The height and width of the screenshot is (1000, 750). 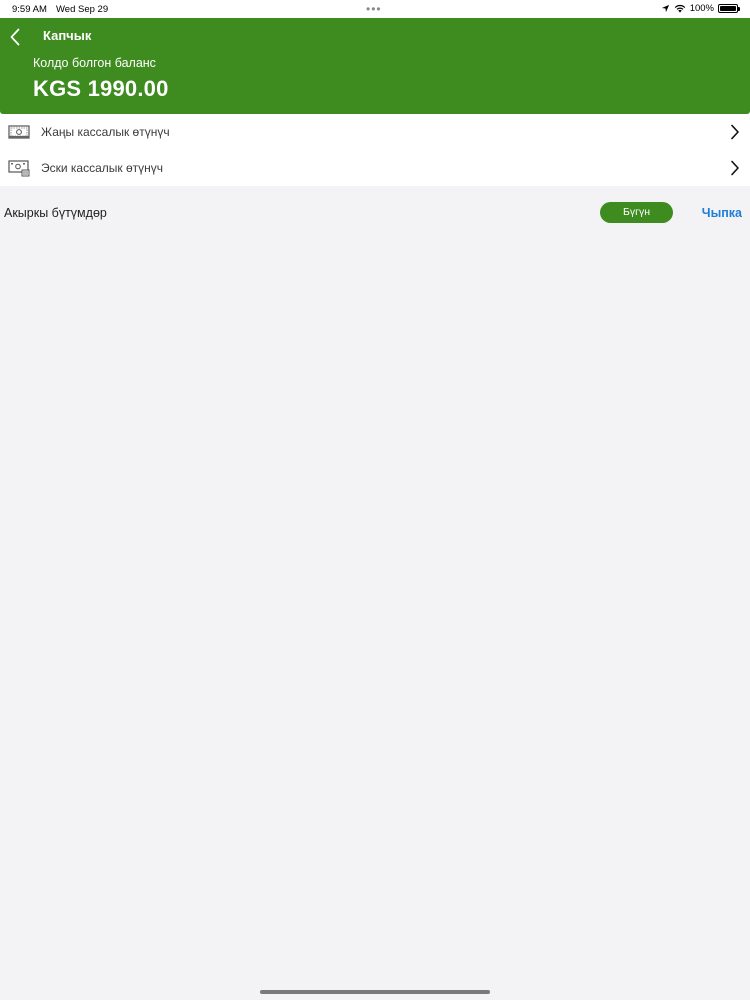 What do you see at coordinates (375, 168) in the screenshot?
I see `menu-item-old-cash-request: Эски кассалык өтүнүч` at bounding box center [375, 168].